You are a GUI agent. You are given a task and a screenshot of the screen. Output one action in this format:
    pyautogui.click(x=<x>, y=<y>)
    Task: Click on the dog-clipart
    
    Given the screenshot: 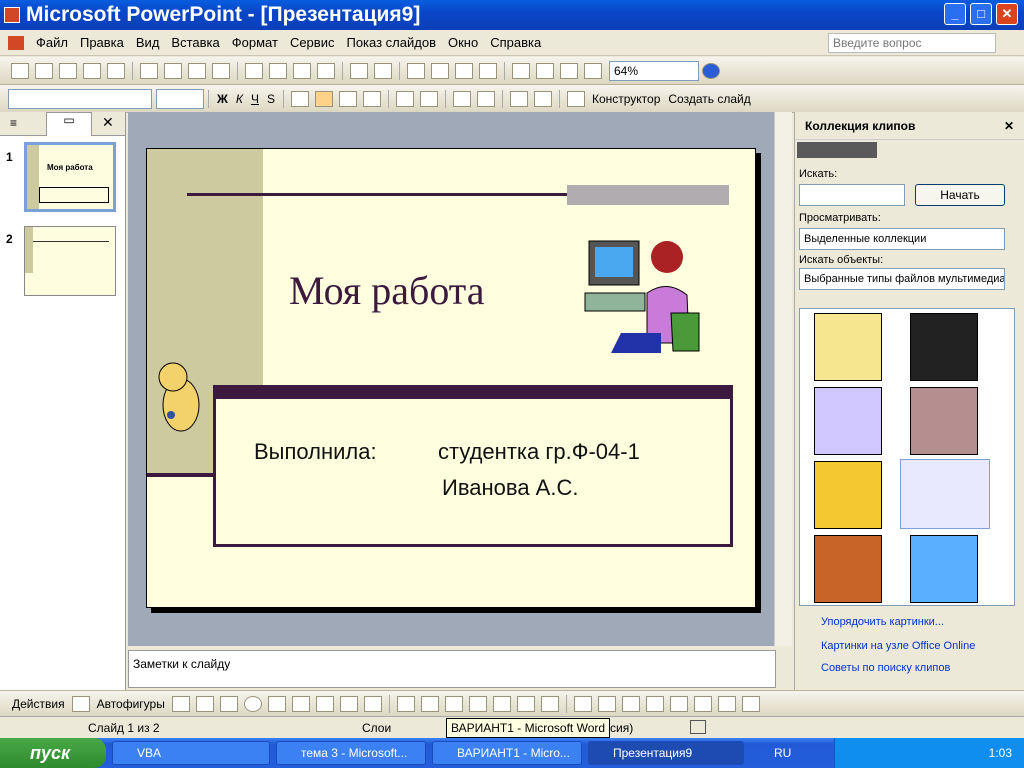 What is the action you would take?
    pyautogui.click(x=179, y=397)
    